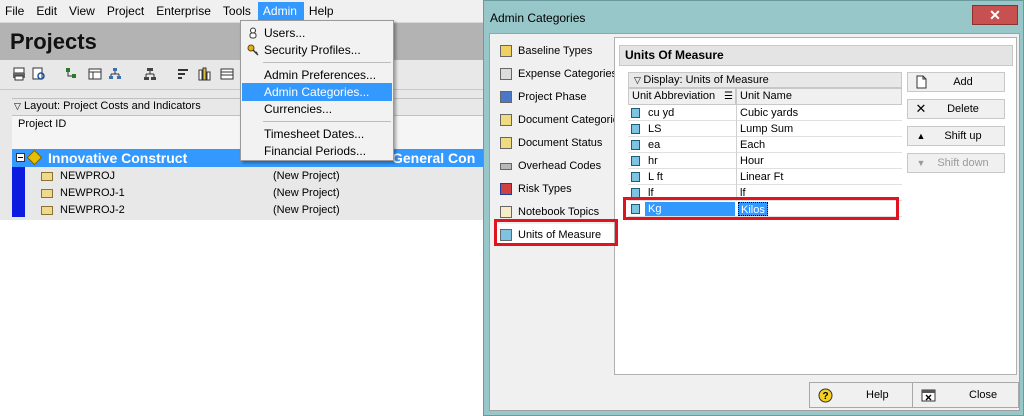 The width and height of the screenshot is (1024, 416). I want to click on baseline-icon, so click(506, 51).